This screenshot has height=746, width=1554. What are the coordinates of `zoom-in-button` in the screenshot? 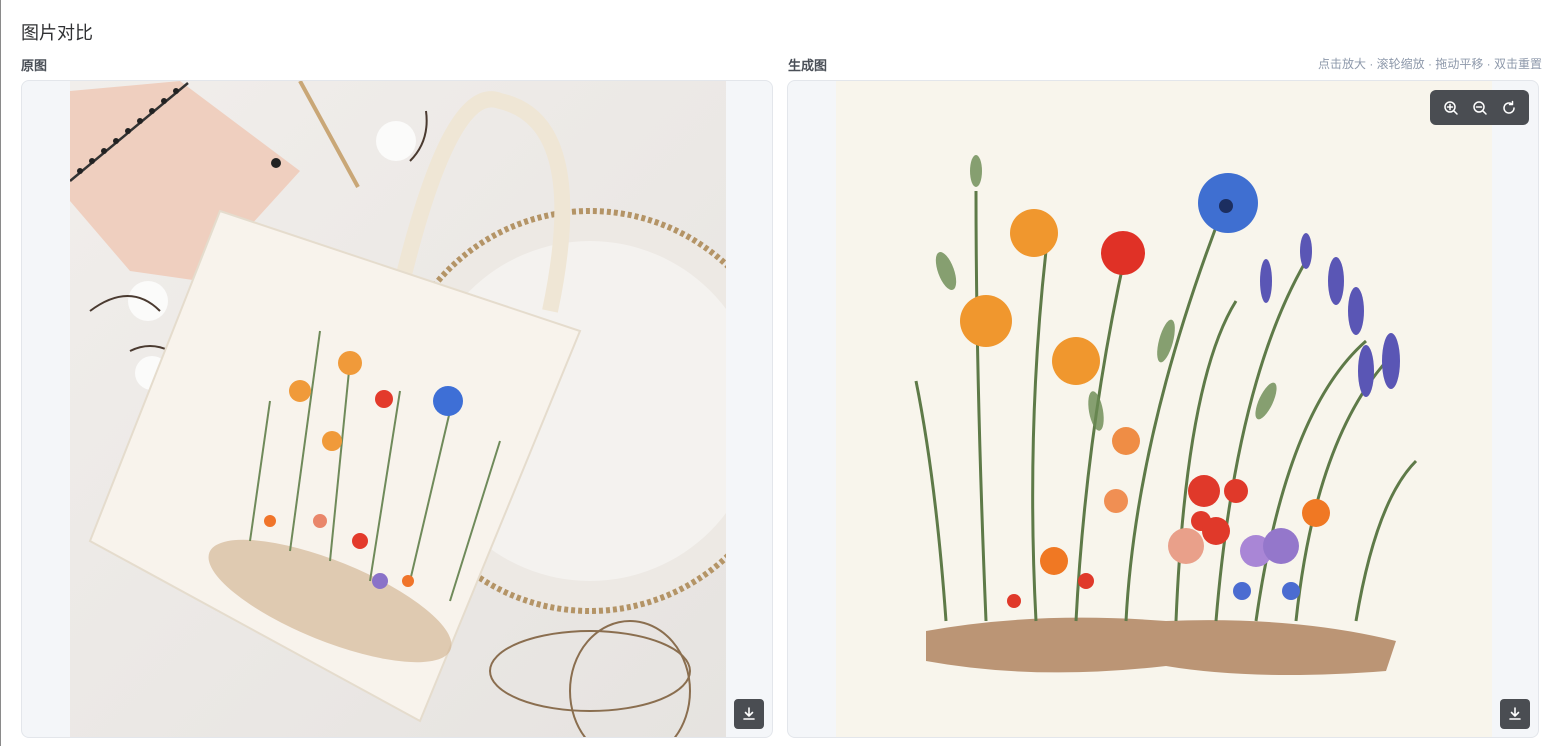 It's located at (1451, 108).